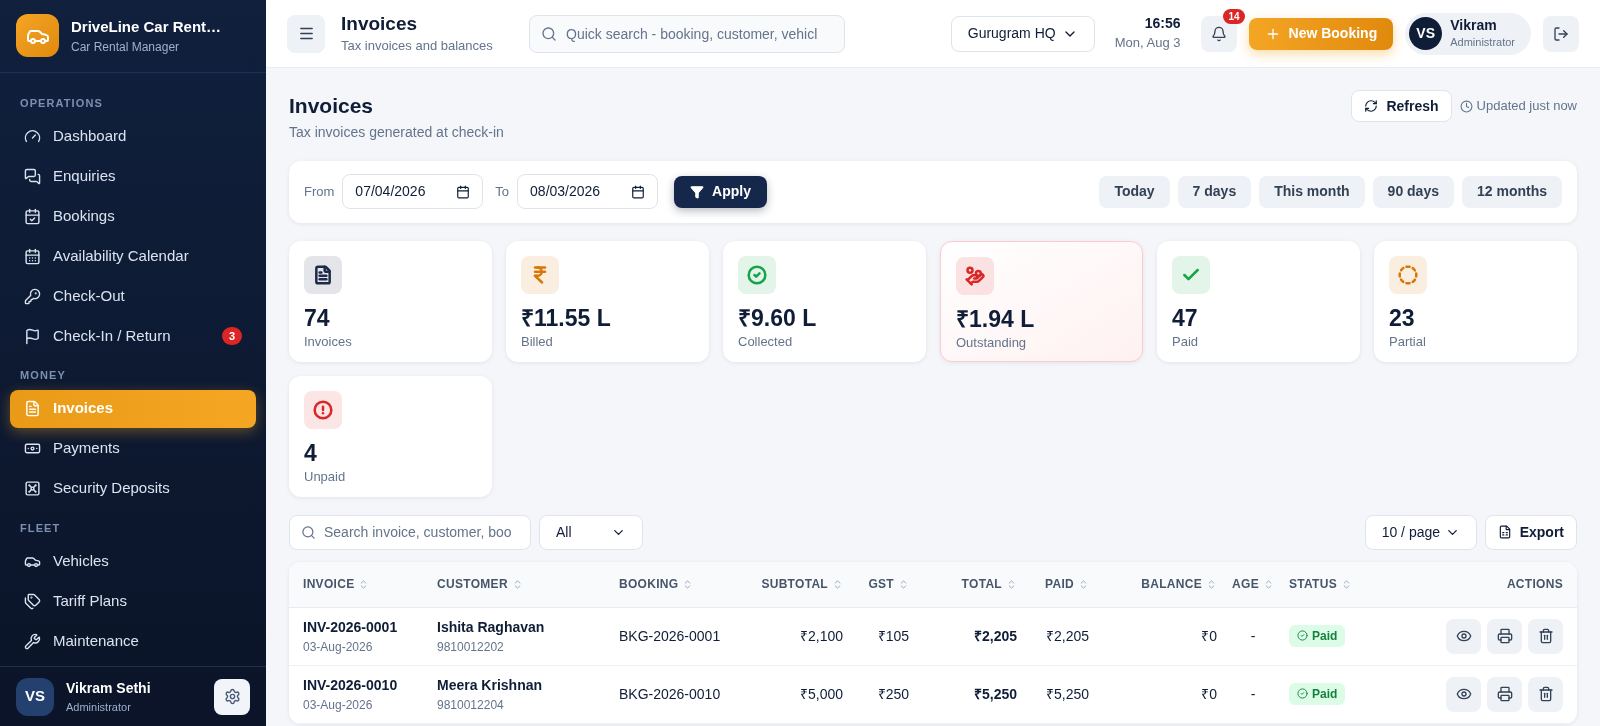  What do you see at coordinates (687, 33) in the screenshot?
I see `search-field: Quick search - booking, customer, vehicl` at bounding box center [687, 33].